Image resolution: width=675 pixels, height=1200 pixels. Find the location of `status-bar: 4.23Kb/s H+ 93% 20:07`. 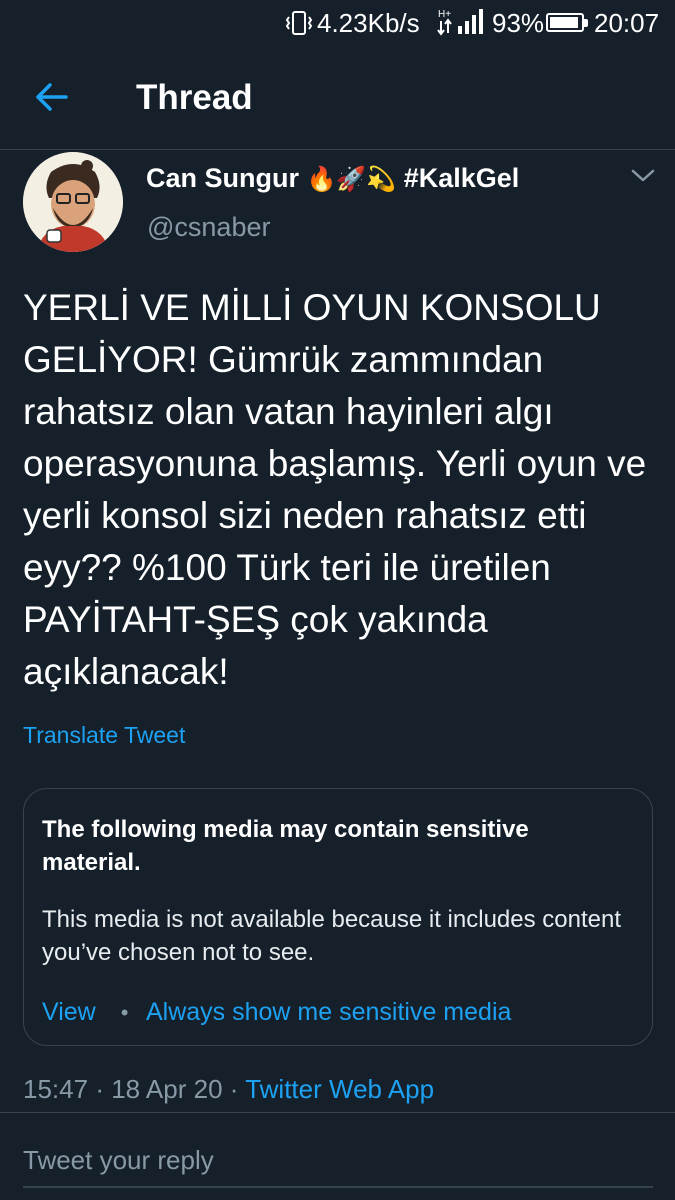

status-bar: 4.23Kb/s H+ 93% 20:07 is located at coordinates (337, 23).